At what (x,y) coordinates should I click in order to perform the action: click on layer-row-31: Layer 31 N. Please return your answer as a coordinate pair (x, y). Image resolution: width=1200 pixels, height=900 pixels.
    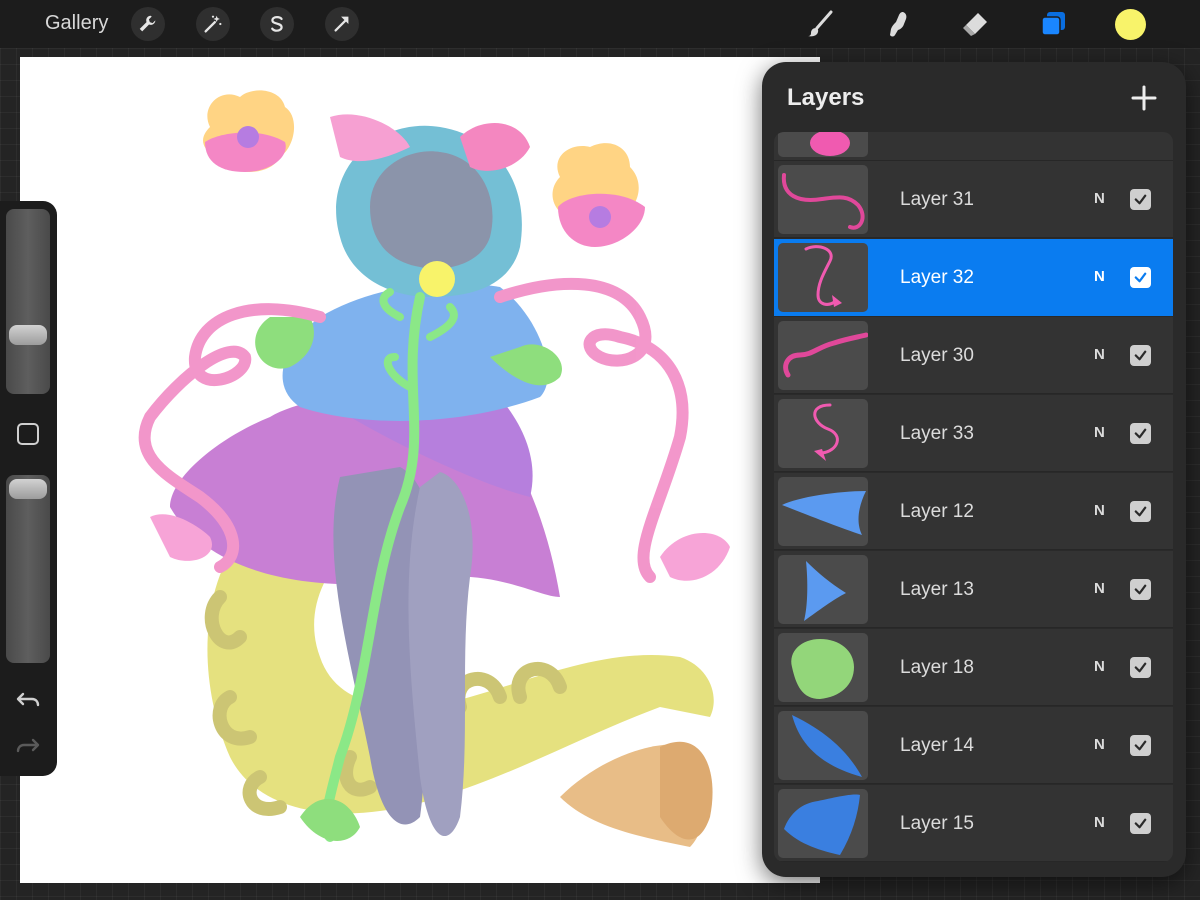
    Looking at the image, I should click on (973, 199).